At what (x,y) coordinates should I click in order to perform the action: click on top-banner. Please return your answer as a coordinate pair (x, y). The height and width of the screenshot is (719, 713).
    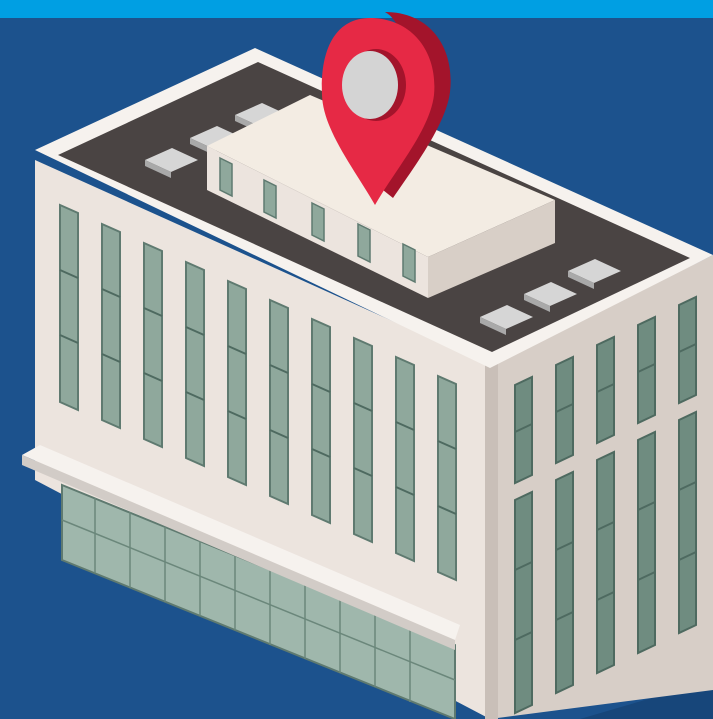
    Looking at the image, I should click on (356, 9).